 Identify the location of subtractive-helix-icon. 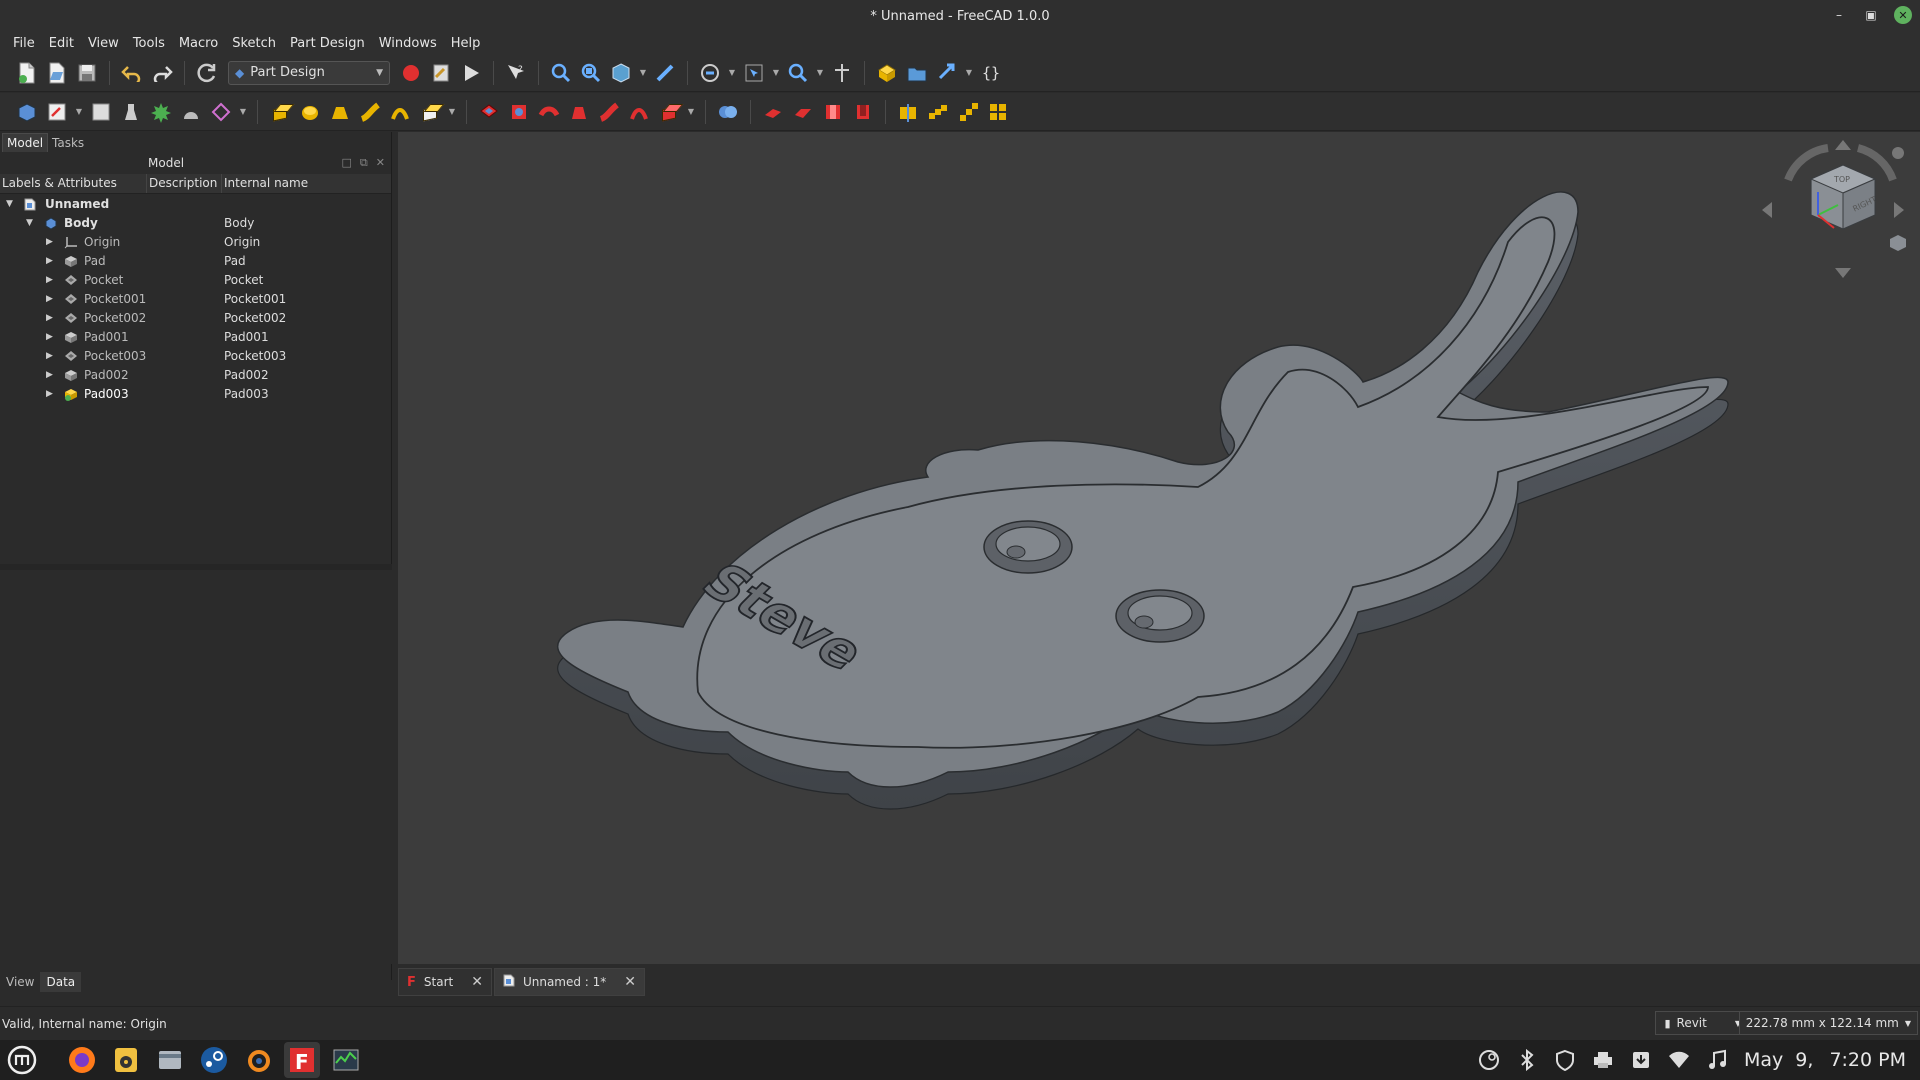
(639, 112).